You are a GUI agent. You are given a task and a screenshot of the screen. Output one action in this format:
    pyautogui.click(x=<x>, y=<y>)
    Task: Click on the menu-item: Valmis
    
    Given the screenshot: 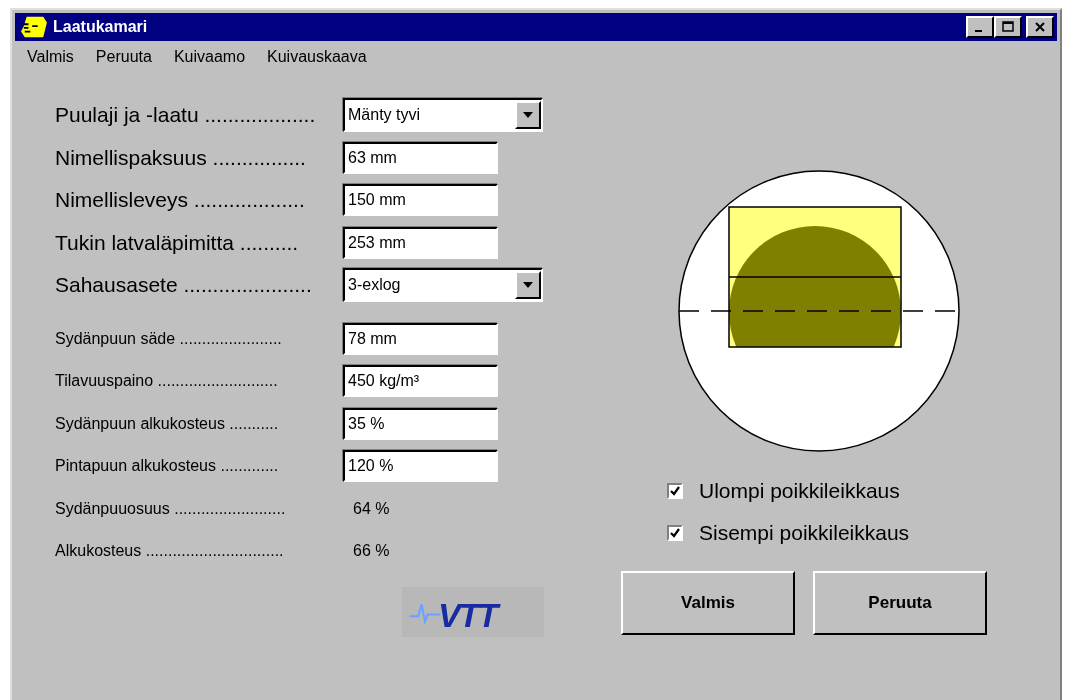 What is the action you would take?
    pyautogui.click(x=50, y=60)
    